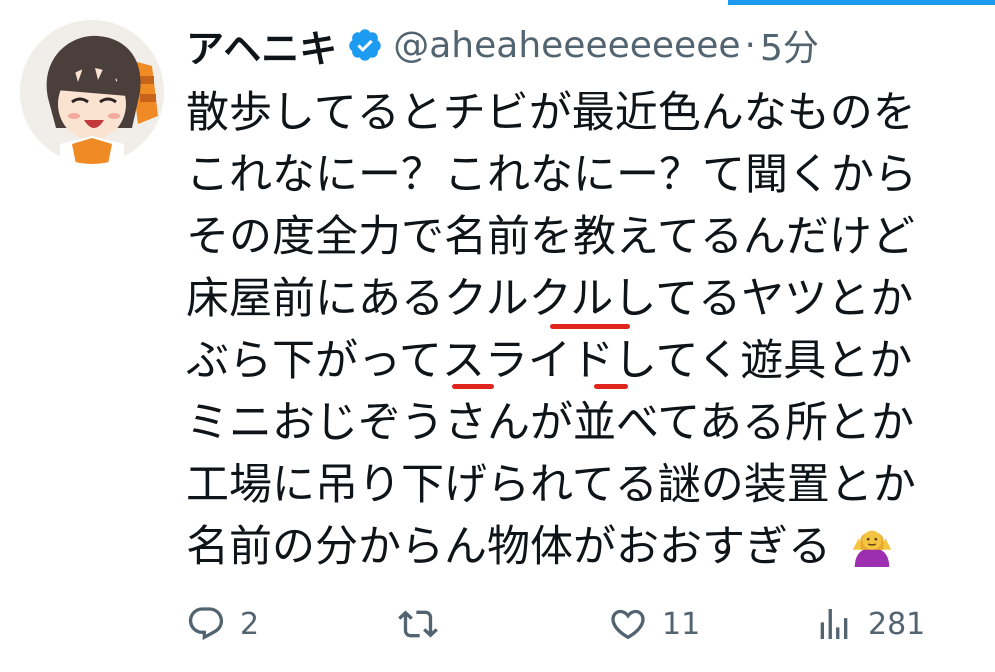 This screenshot has width=995, height=672. I want to click on like-button: 11, so click(654, 624).